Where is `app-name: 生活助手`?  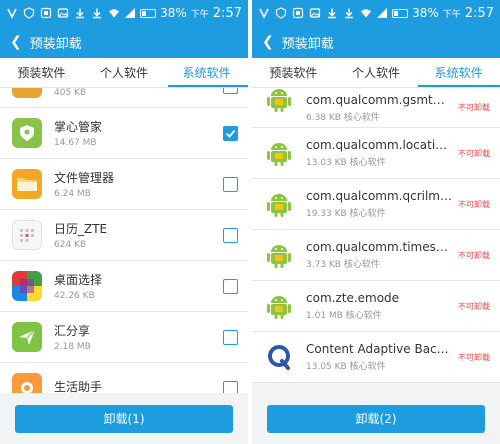 app-name: 生活助手 is located at coordinates (78, 386).